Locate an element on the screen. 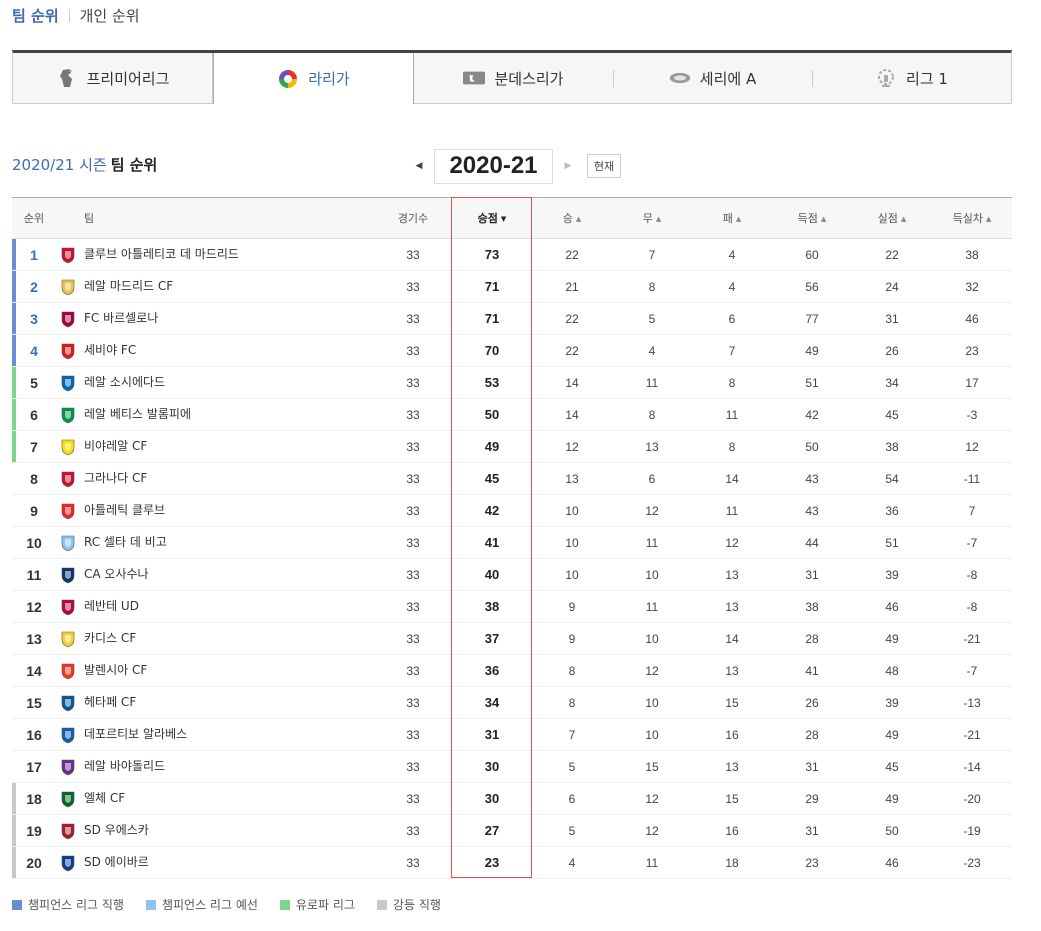  legend-label: 유로파 리그 is located at coordinates (325, 905).